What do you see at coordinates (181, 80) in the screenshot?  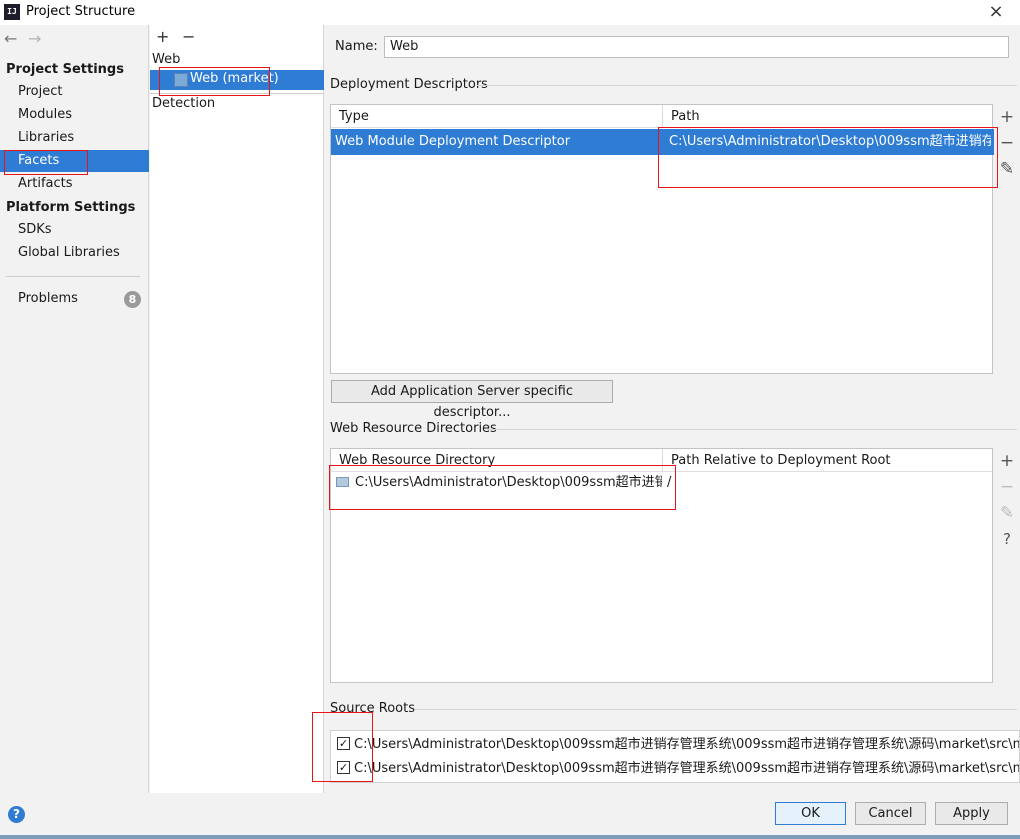 I see `web-facet-icon` at bounding box center [181, 80].